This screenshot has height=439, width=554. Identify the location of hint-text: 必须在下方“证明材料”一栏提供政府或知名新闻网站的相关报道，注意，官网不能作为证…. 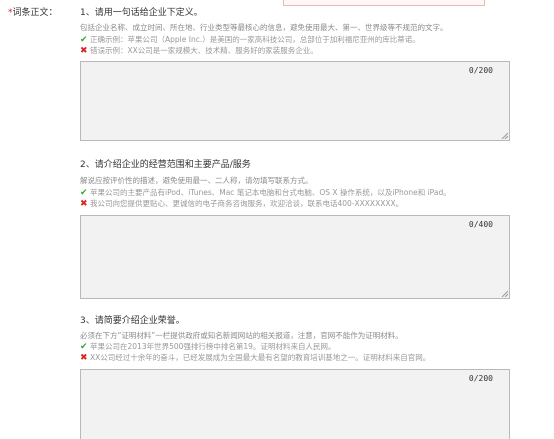
(241, 335).